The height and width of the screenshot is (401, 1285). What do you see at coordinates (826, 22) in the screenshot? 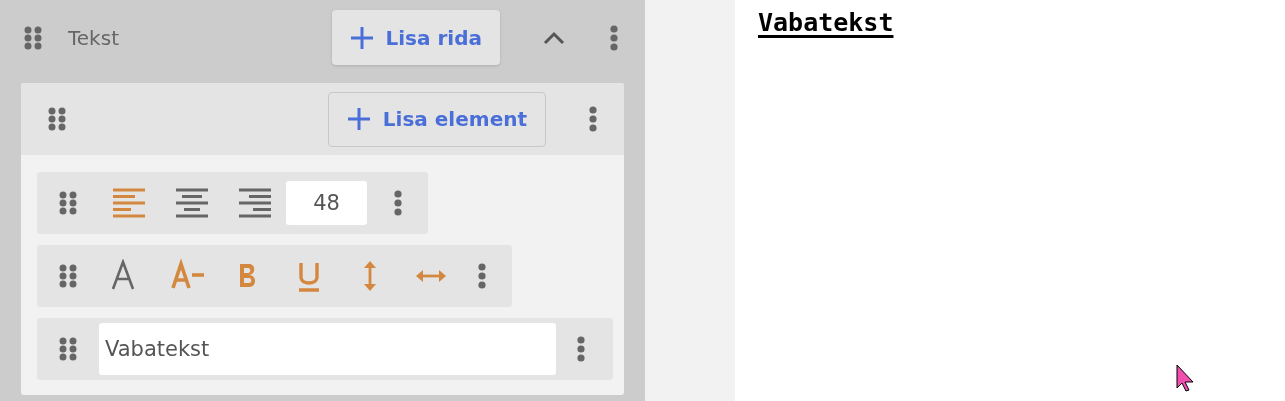
I see `preview-text: Vabatekst` at bounding box center [826, 22].